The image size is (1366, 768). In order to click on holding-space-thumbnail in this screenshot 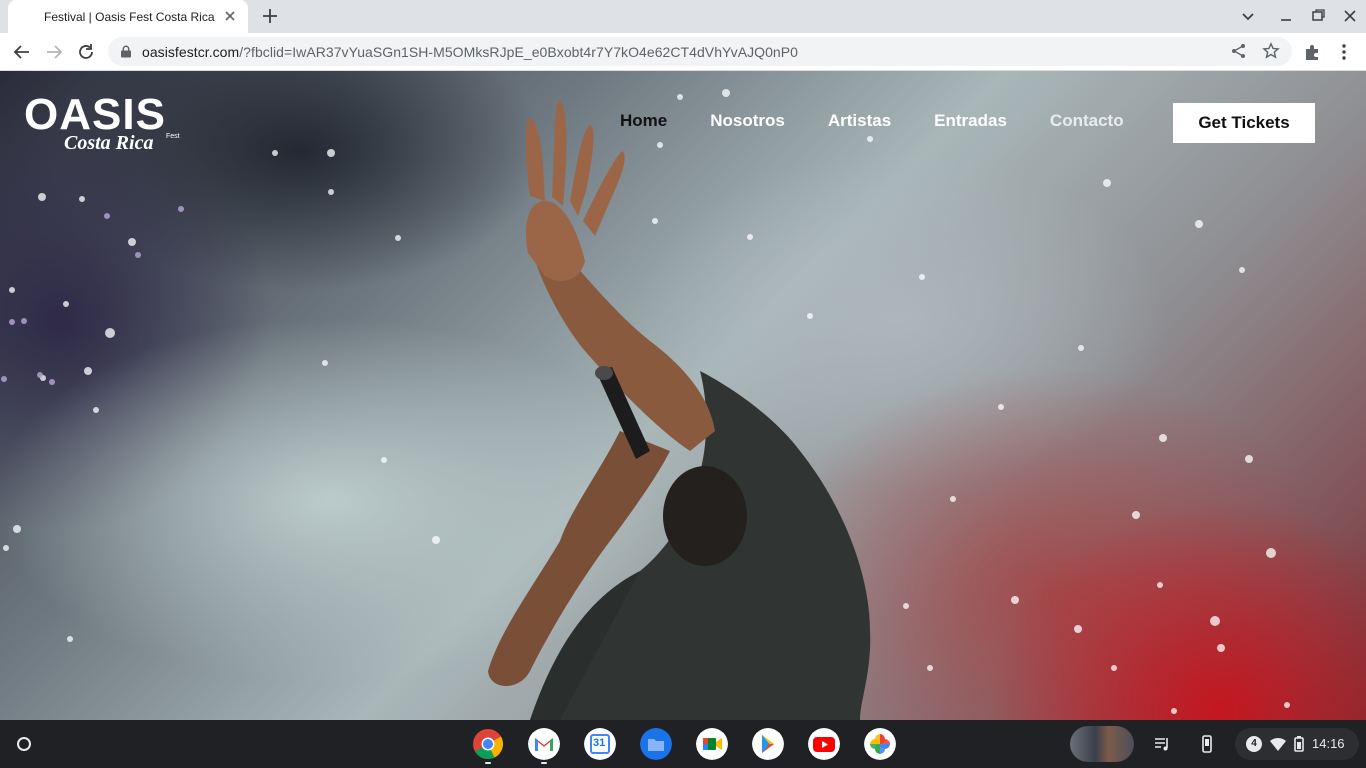, I will do `click(1102, 744)`.